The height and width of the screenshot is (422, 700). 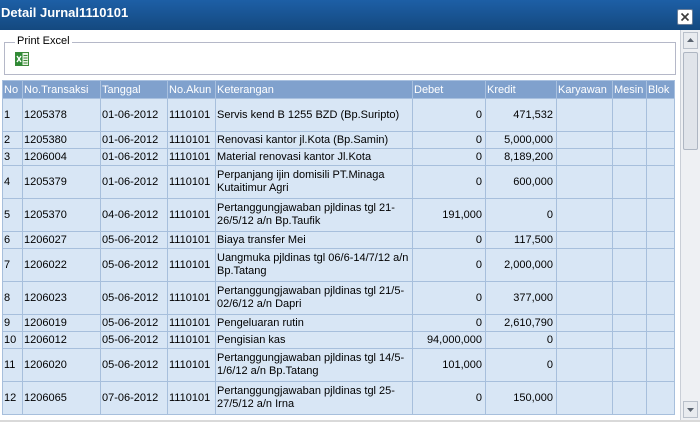 What do you see at coordinates (685, 17) in the screenshot?
I see `close-button` at bounding box center [685, 17].